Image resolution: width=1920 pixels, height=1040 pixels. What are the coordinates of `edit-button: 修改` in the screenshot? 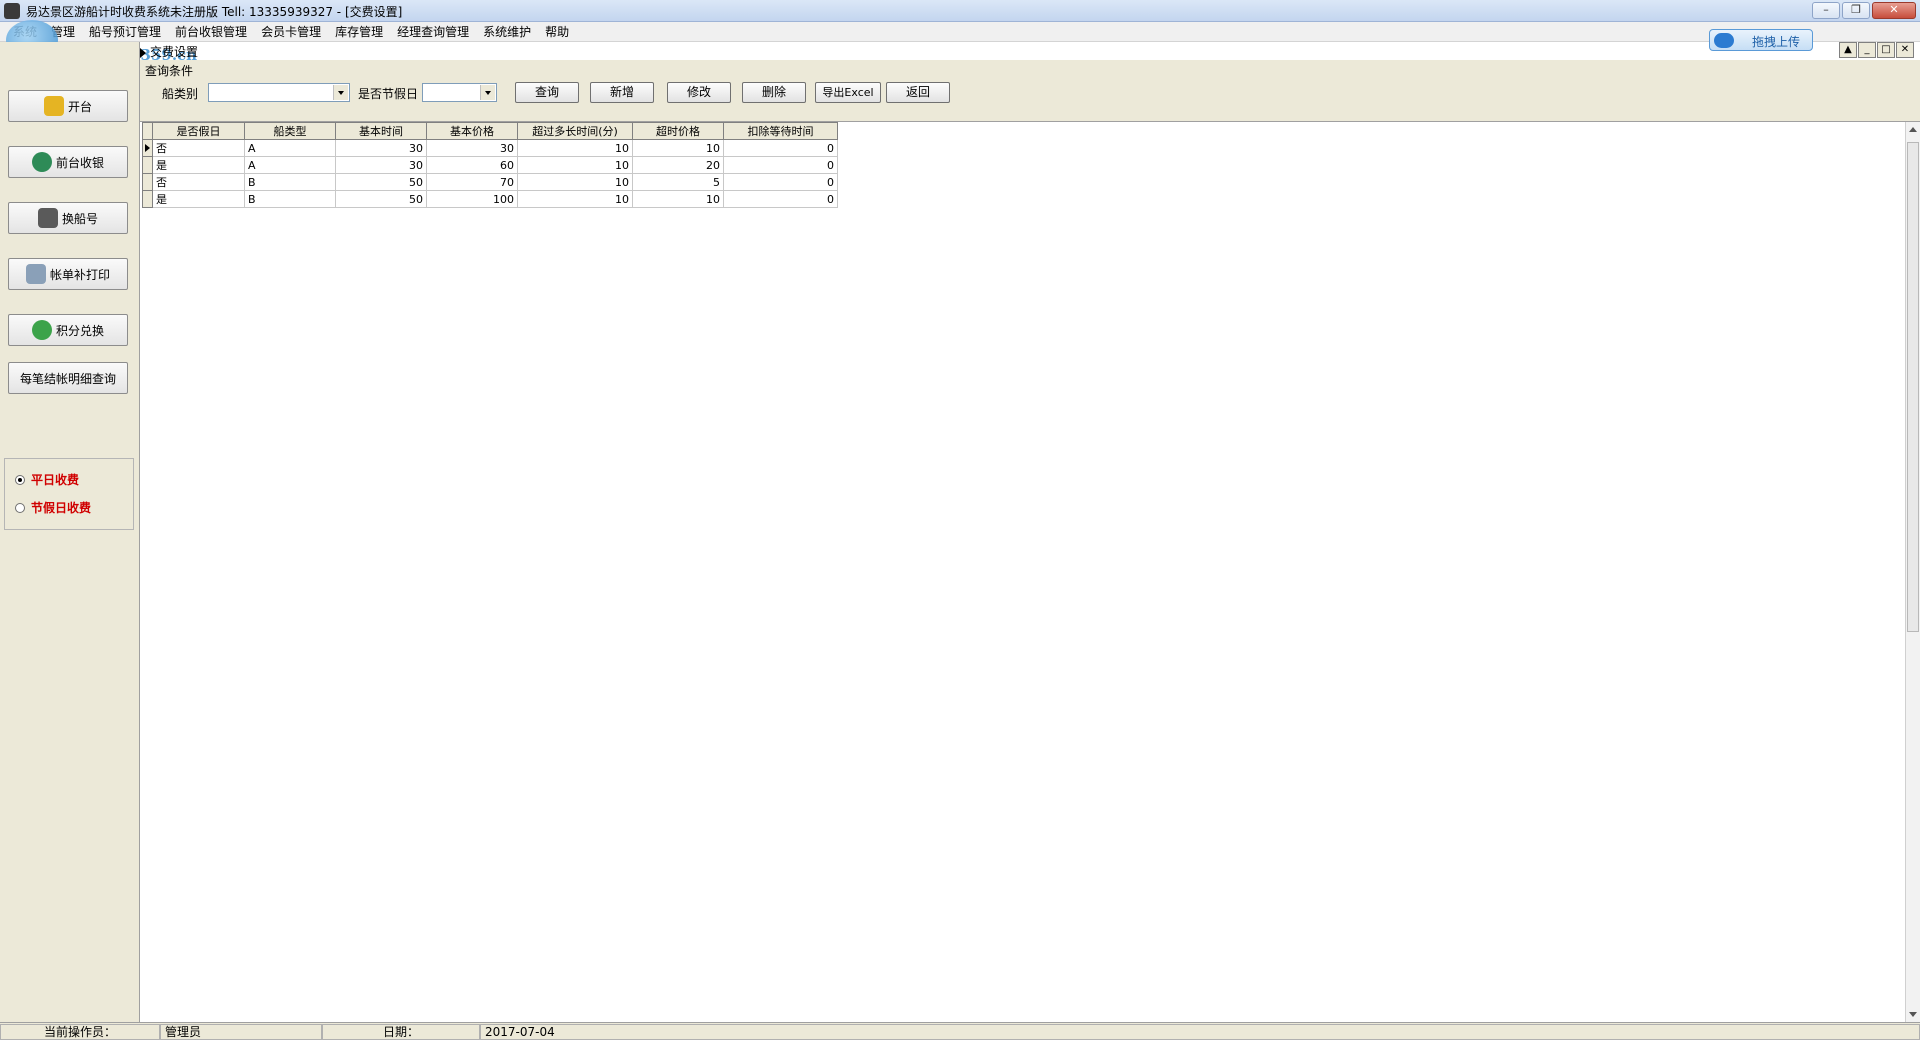 It's located at (699, 92).